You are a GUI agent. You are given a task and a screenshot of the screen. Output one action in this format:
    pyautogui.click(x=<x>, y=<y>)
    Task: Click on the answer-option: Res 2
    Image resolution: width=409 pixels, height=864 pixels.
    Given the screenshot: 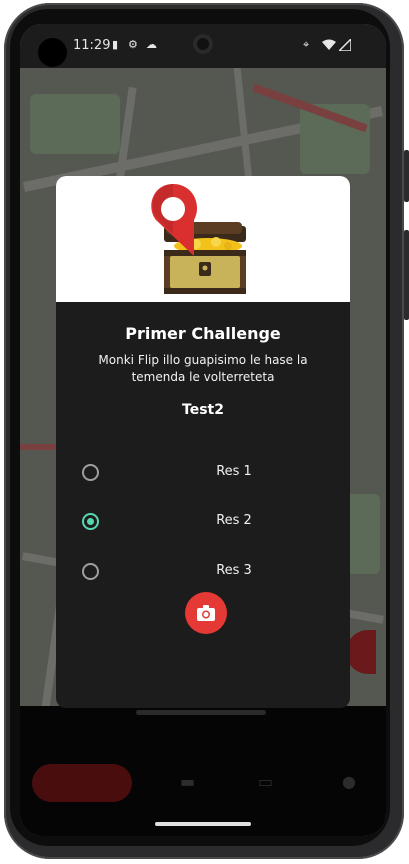 What is the action you would take?
    pyautogui.click(x=203, y=522)
    